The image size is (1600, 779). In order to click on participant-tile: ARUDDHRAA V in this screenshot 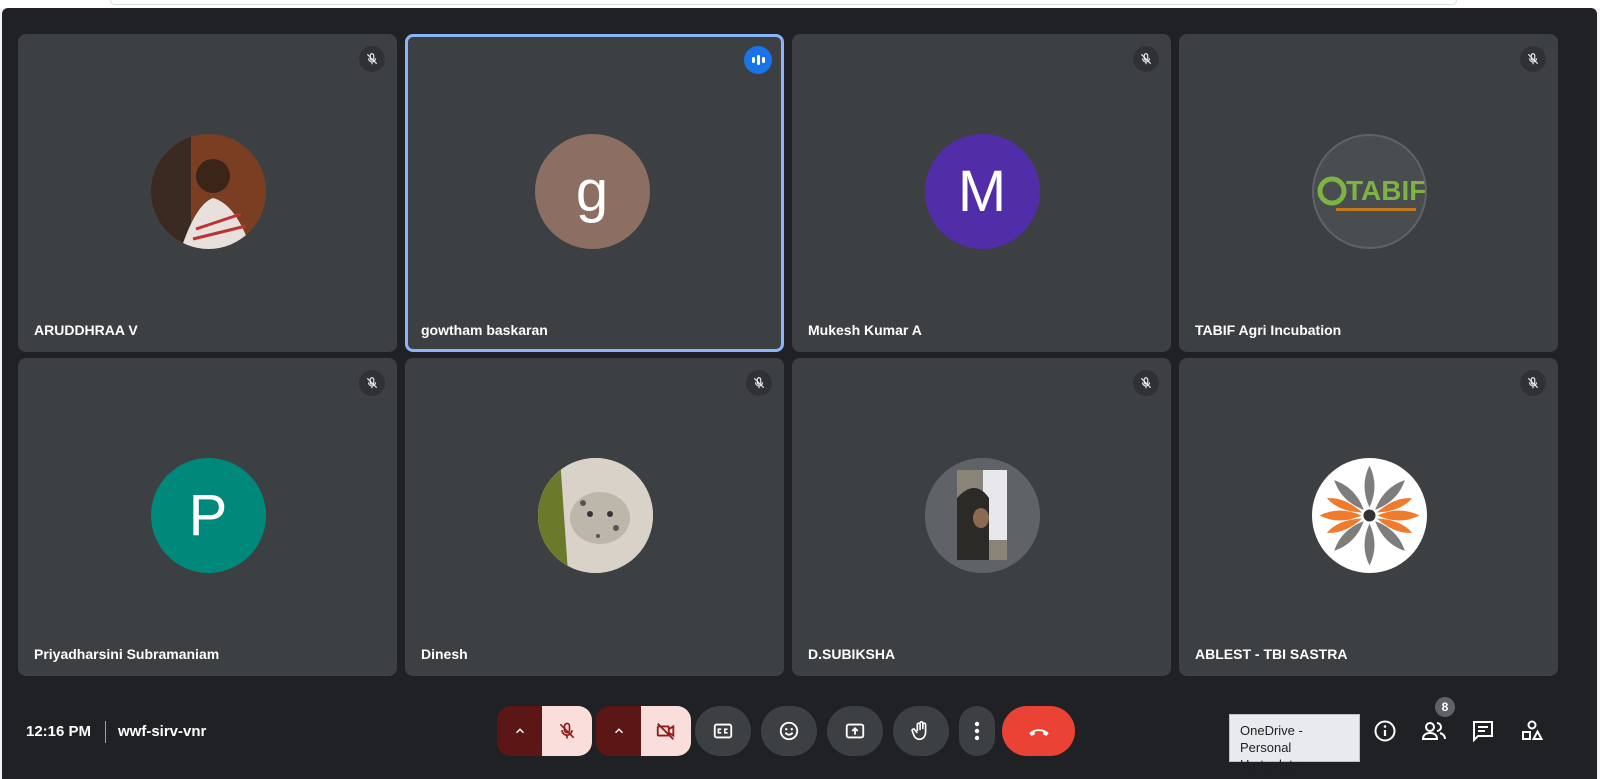, I will do `click(207, 193)`.